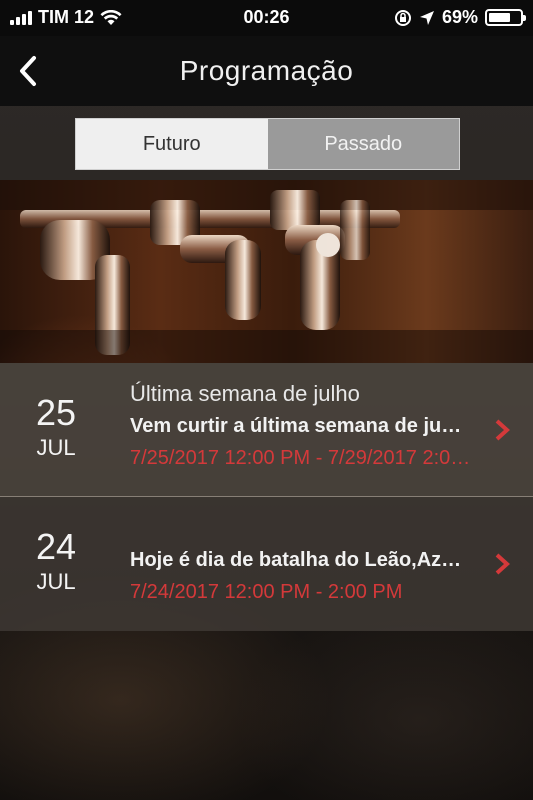 This screenshot has height=800, width=533. What do you see at coordinates (56, 412) in the screenshot?
I see `event-day: 25` at bounding box center [56, 412].